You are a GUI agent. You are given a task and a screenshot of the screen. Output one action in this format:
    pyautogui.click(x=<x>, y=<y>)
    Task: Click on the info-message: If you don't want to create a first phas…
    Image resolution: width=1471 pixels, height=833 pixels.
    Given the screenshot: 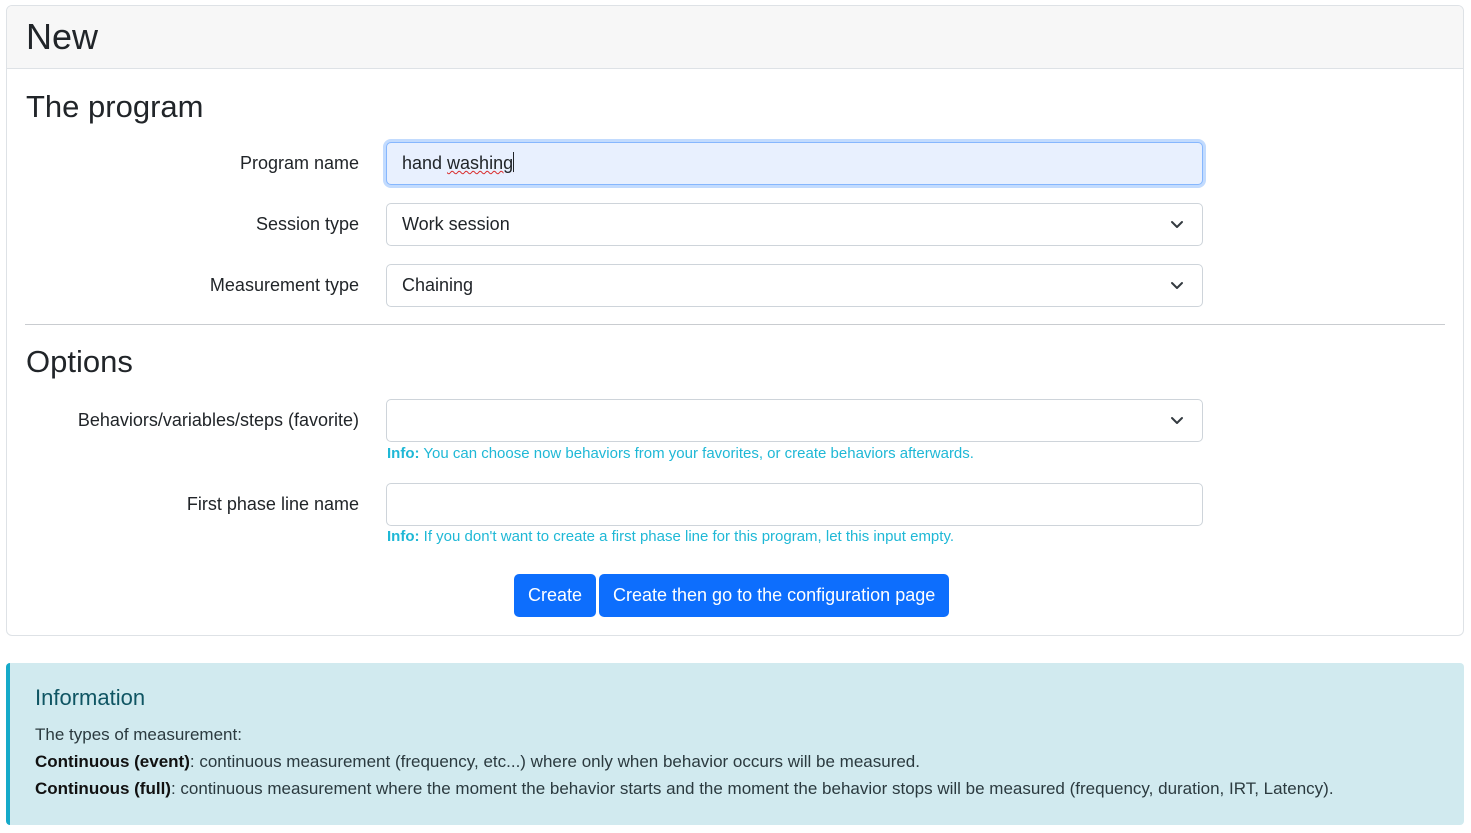 What is the action you would take?
    pyautogui.click(x=686, y=536)
    